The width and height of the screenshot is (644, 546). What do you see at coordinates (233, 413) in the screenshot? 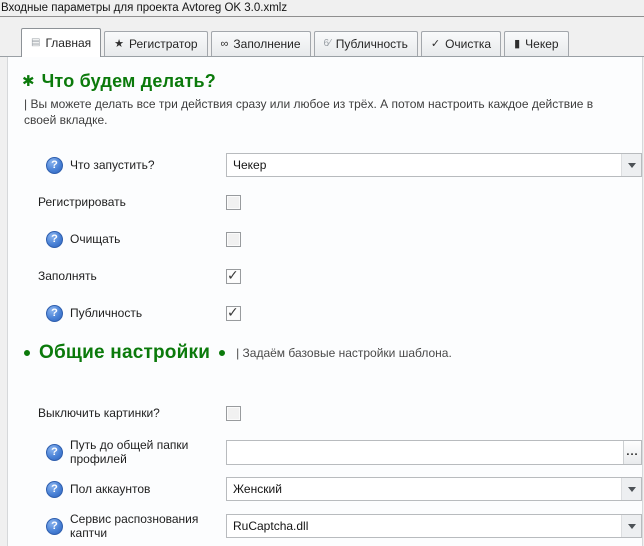
I see `disable-images-checkbox` at bounding box center [233, 413].